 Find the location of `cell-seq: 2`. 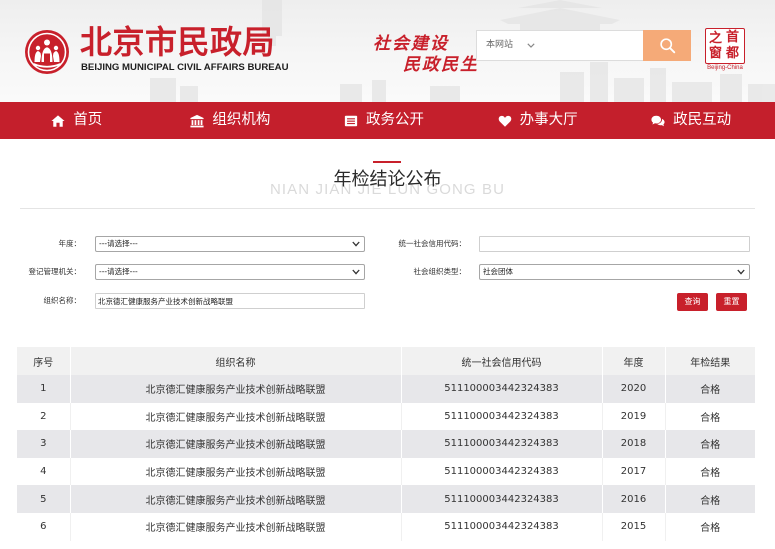

cell-seq: 2 is located at coordinates (44, 416).